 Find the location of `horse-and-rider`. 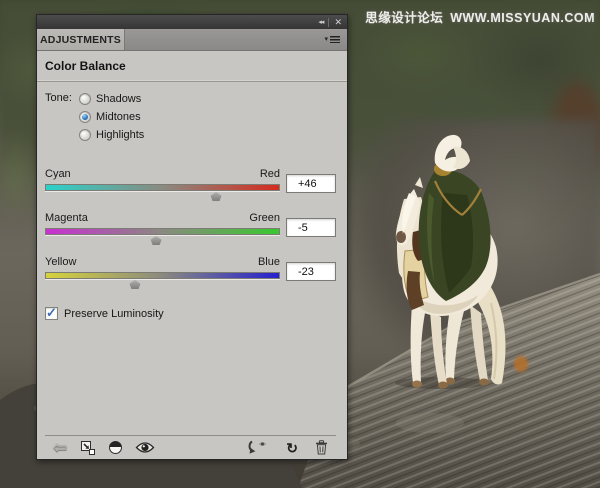

horse-and-rider is located at coordinates (450, 261).